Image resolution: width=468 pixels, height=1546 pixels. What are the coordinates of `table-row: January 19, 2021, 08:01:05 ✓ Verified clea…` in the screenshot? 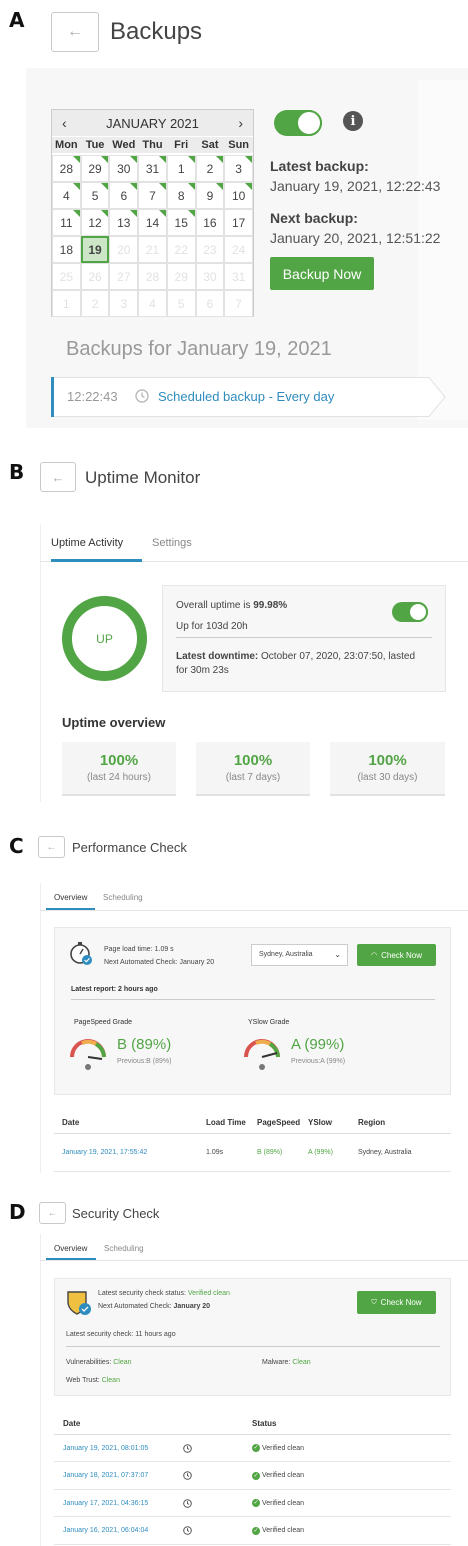 It's located at (252, 1448).